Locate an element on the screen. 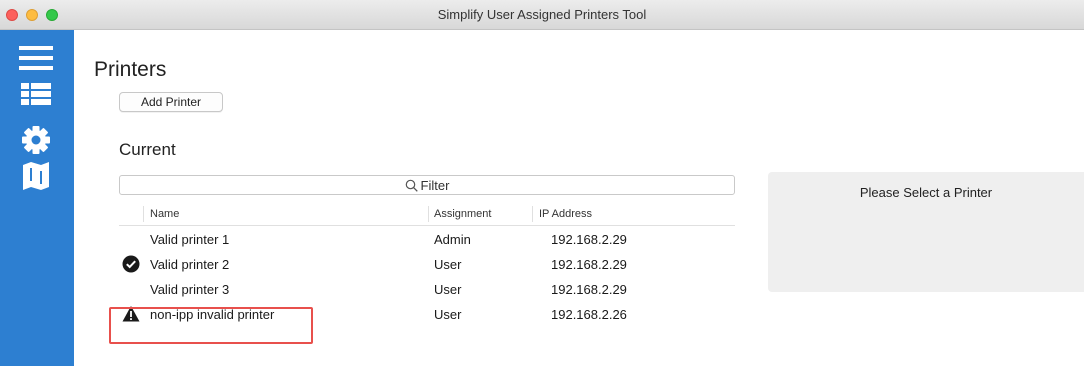  printer-assignment: Admin is located at coordinates (452, 239).